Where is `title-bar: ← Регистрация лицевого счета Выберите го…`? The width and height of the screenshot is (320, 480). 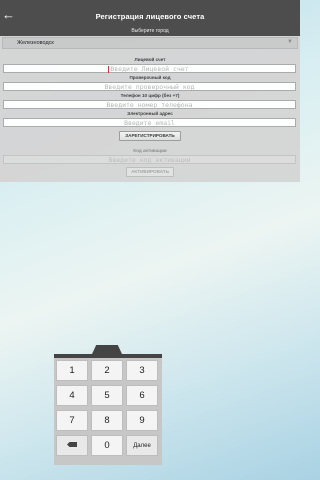
title-bar: ← Регистрация лицевого счета Выберите го… is located at coordinates (150, 18).